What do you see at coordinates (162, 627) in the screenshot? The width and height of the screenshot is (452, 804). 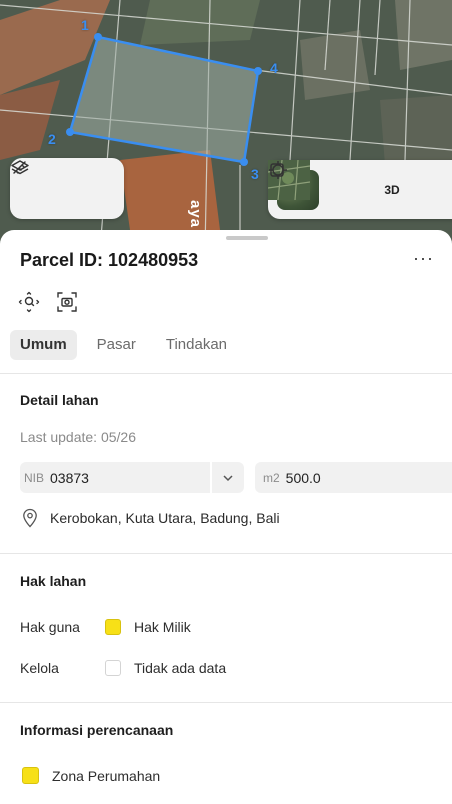 I see `rights-value-hak-guna: Hak Milik` at bounding box center [162, 627].